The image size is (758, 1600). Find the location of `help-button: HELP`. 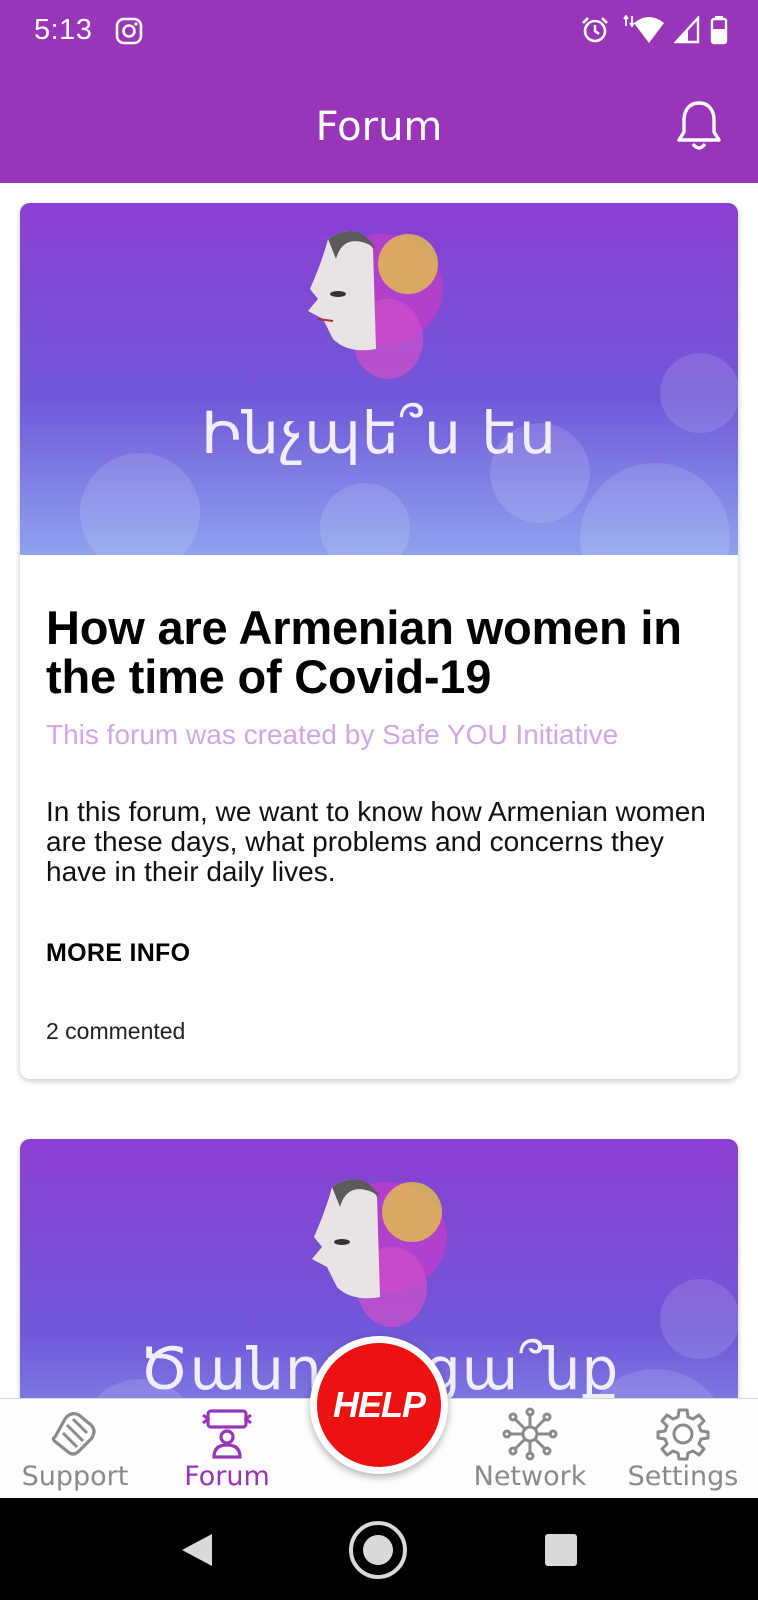

help-button: HELP is located at coordinates (379, 1405).